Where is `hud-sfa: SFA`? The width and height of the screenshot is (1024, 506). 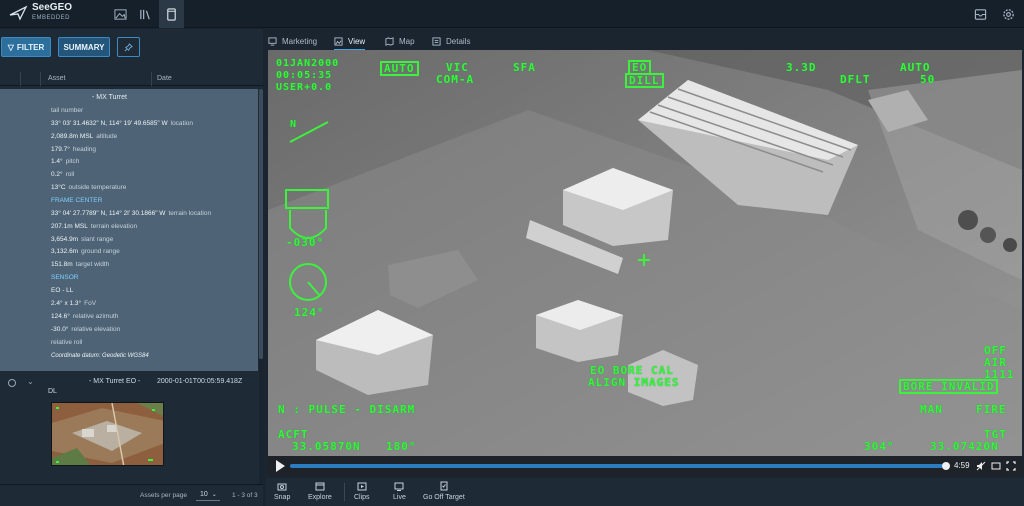 hud-sfa: SFA is located at coordinates (524, 67).